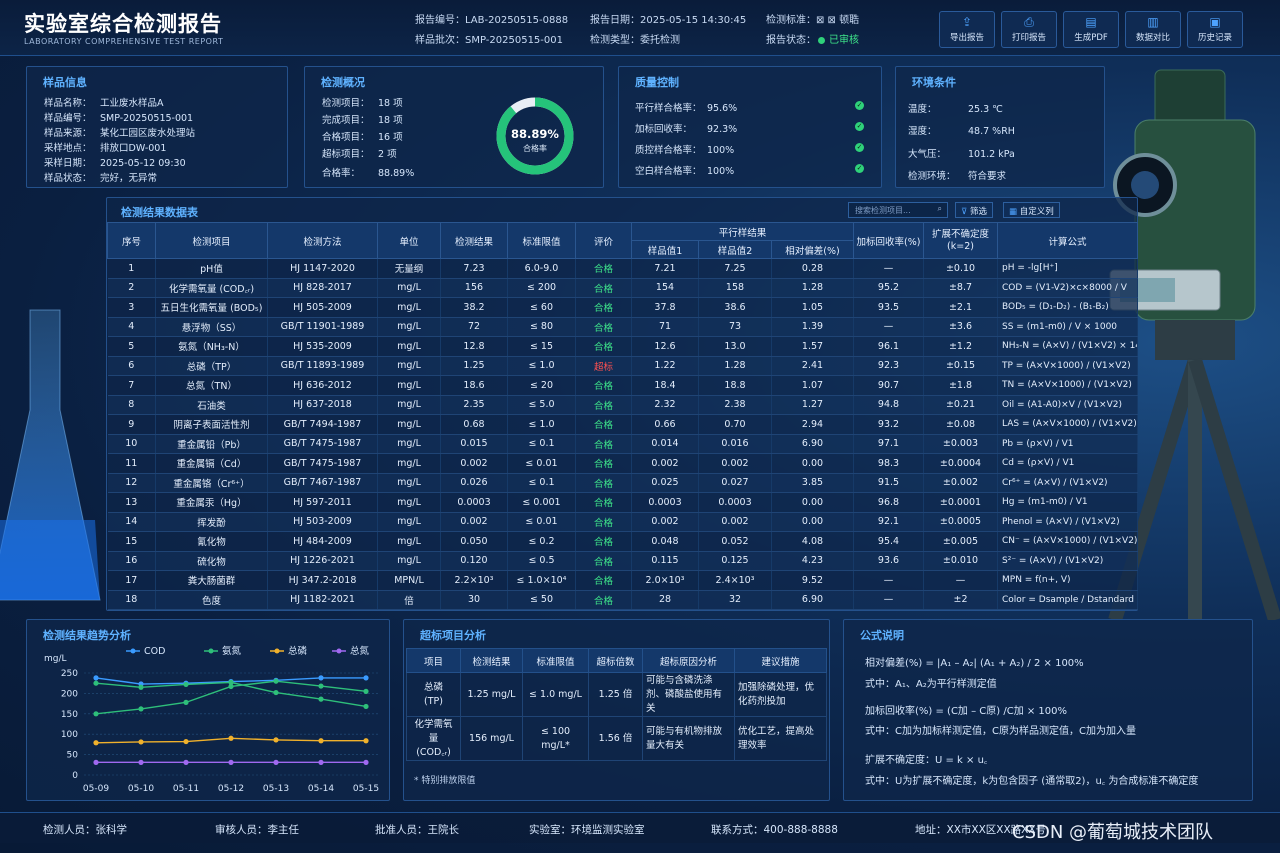 This screenshot has height=853, width=1280. I want to click on table-cell: —, so click(888, 268).